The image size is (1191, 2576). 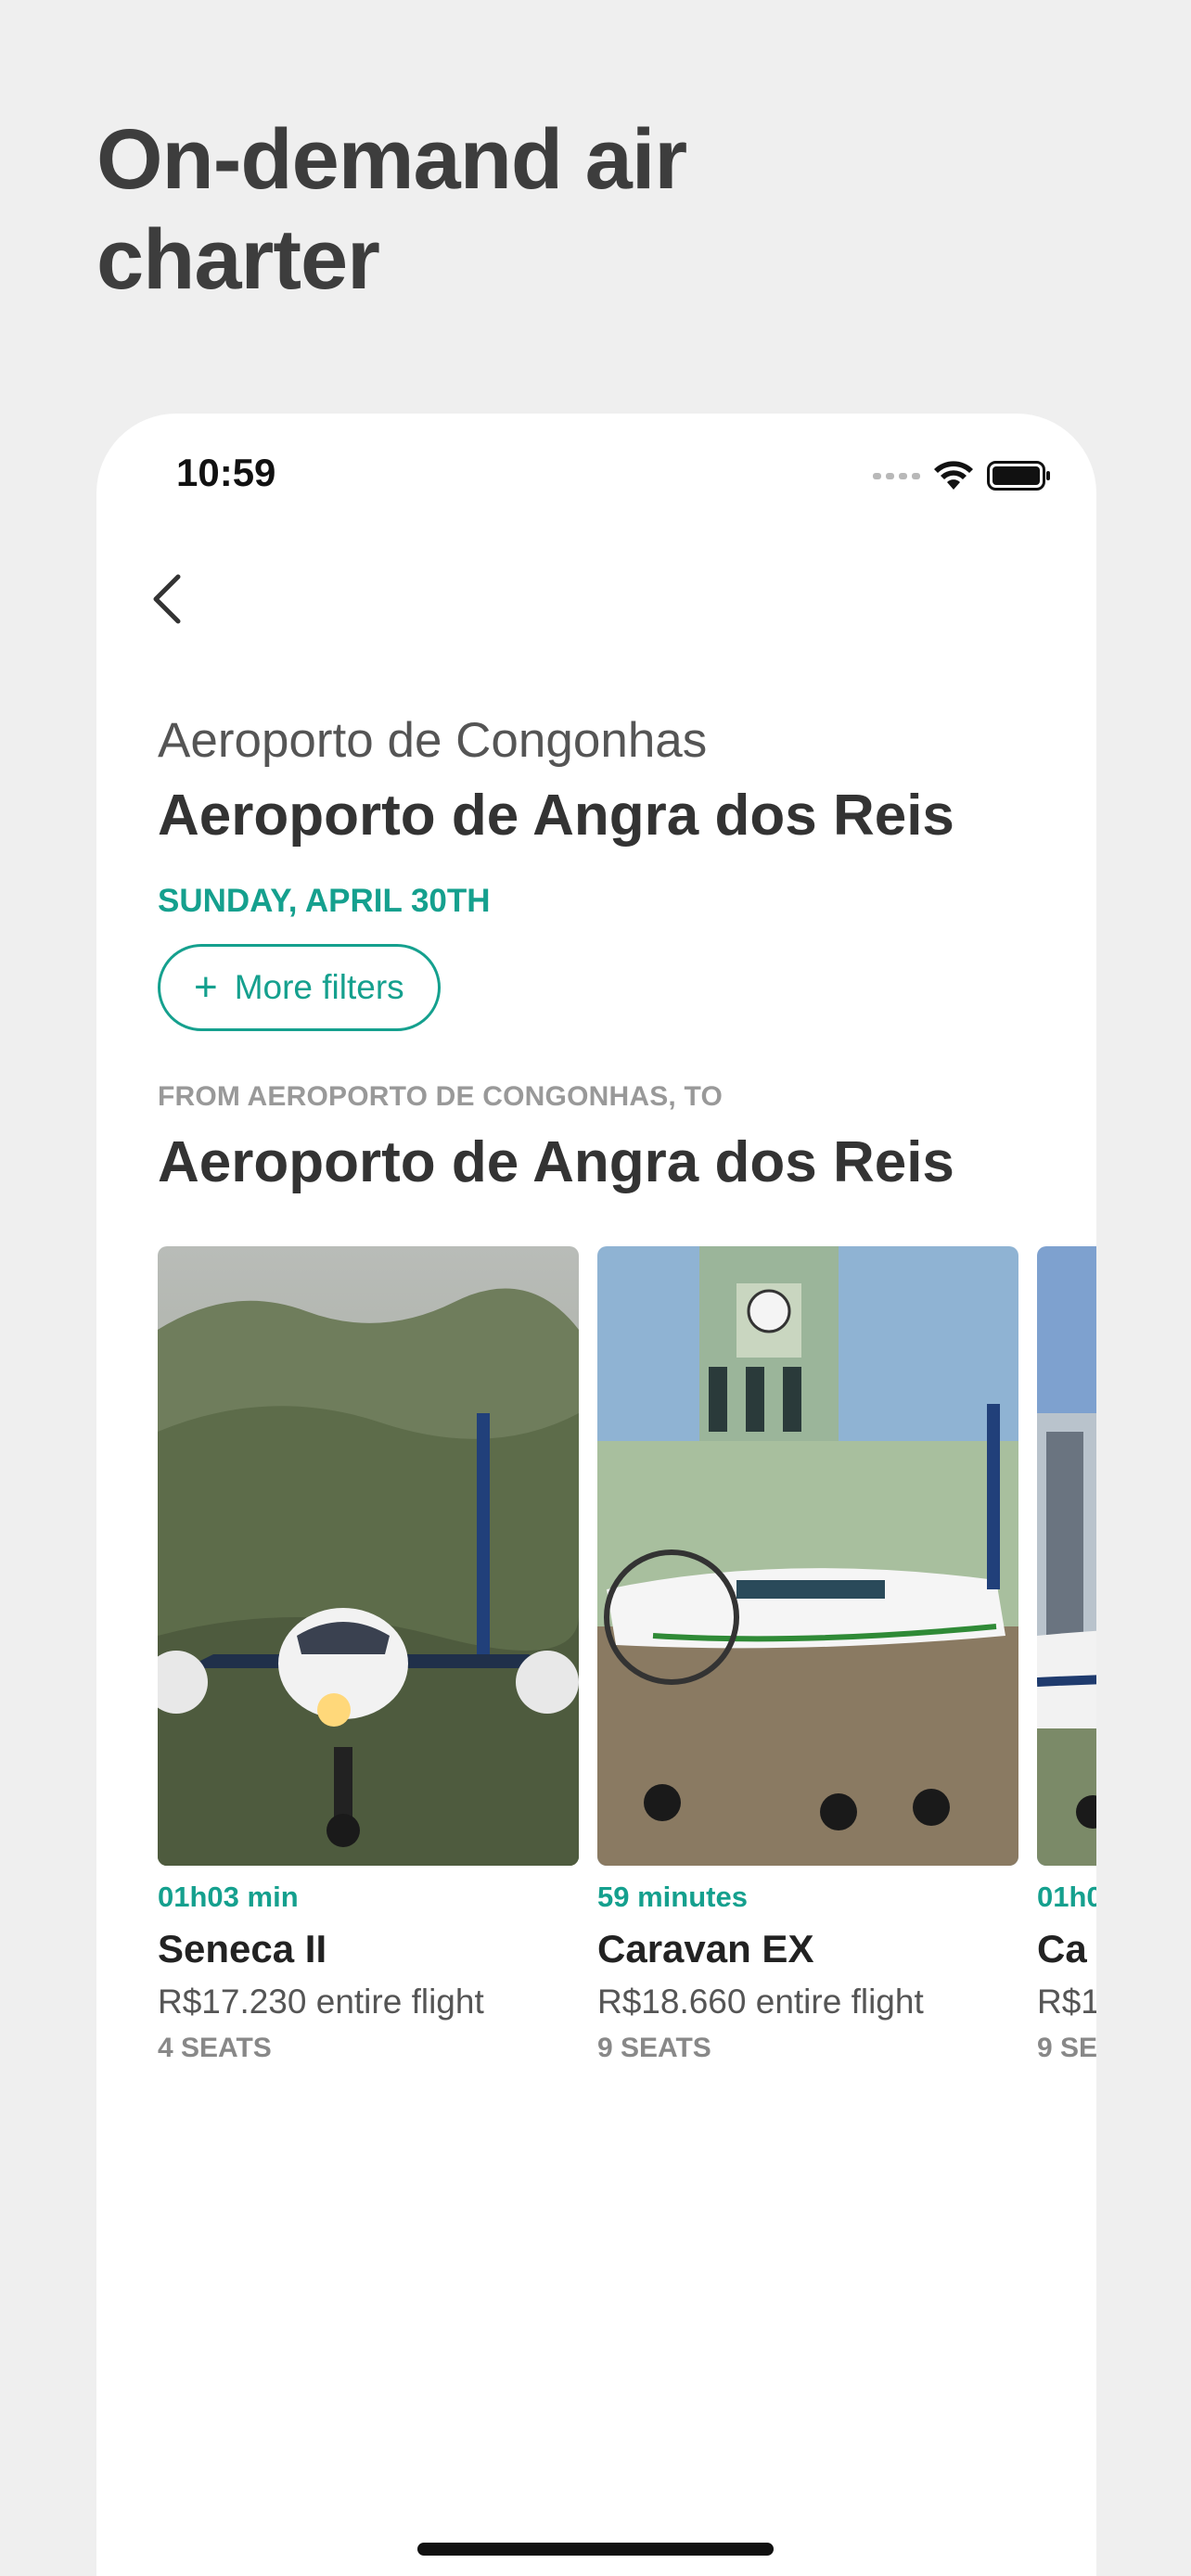 What do you see at coordinates (324, 901) in the screenshot?
I see `route-date: SUNDAY, APRIL 30TH` at bounding box center [324, 901].